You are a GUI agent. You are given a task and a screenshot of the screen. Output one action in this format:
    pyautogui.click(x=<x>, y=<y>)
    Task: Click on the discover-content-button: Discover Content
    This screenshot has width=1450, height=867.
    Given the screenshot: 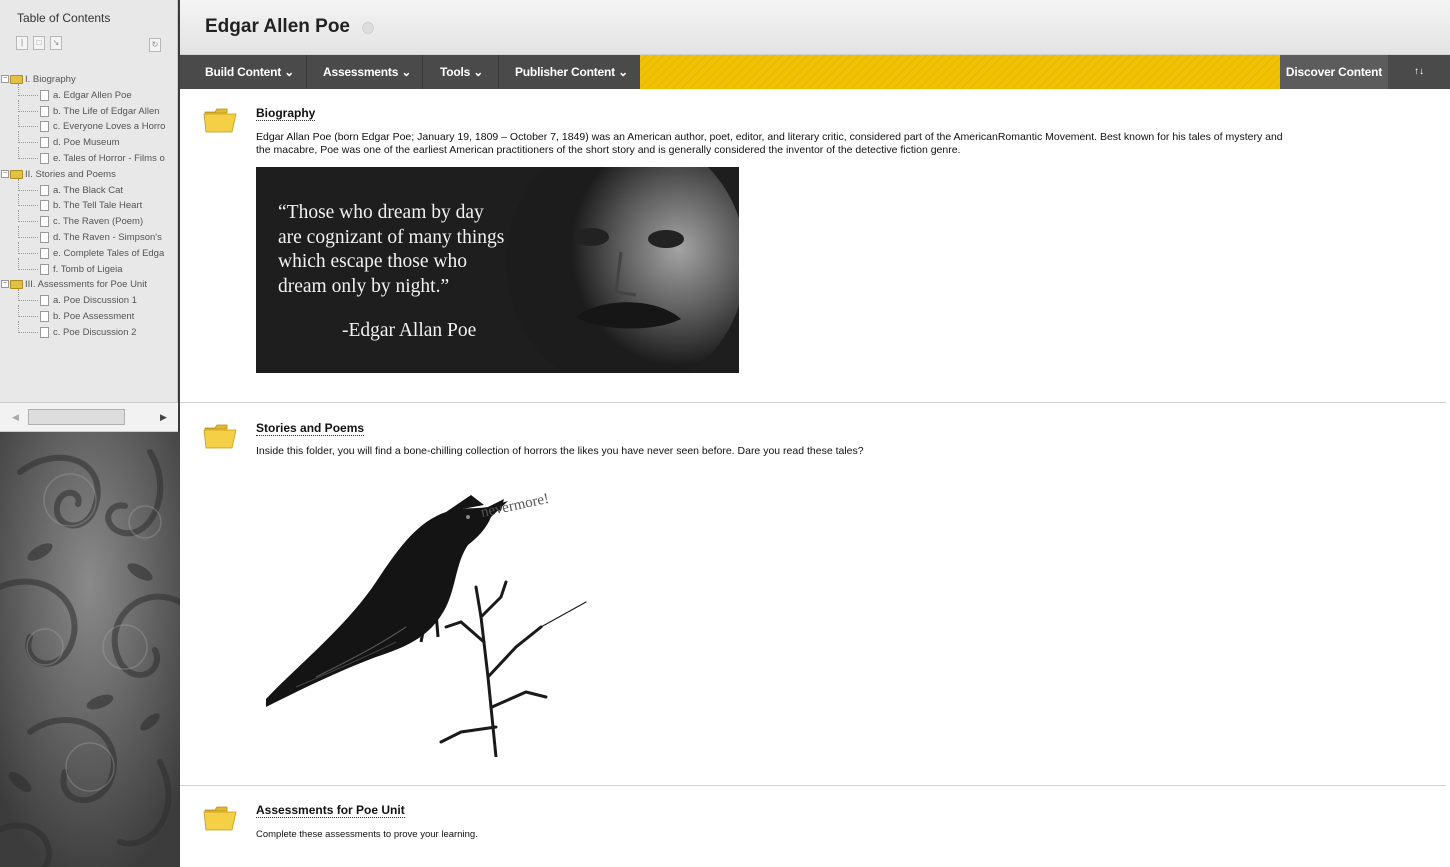 What is the action you would take?
    pyautogui.click(x=1334, y=72)
    